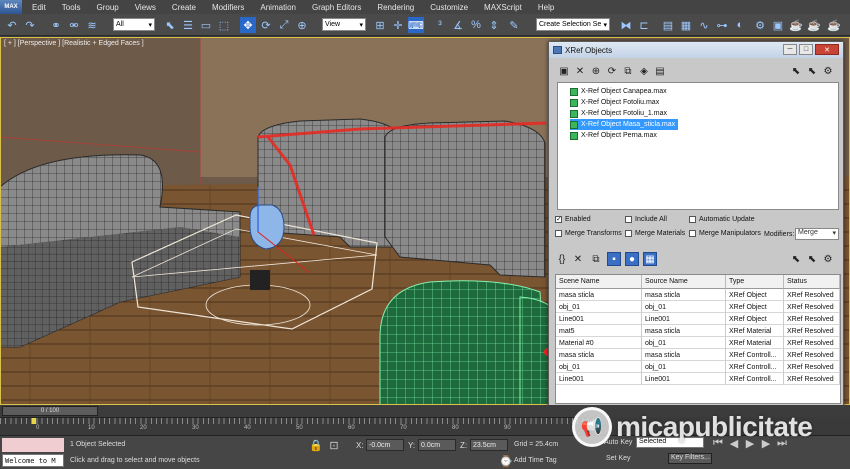 This screenshot has height=469, width=850. I want to click on menu-help: Help, so click(546, 7).